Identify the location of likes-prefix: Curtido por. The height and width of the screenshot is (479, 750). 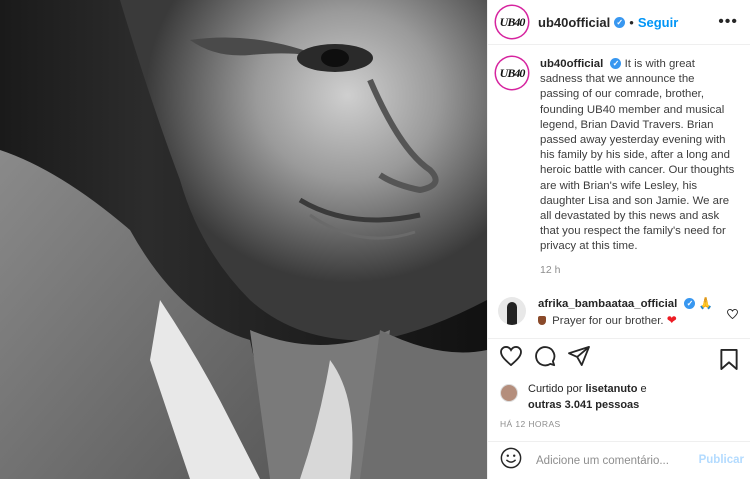
(555, 389).